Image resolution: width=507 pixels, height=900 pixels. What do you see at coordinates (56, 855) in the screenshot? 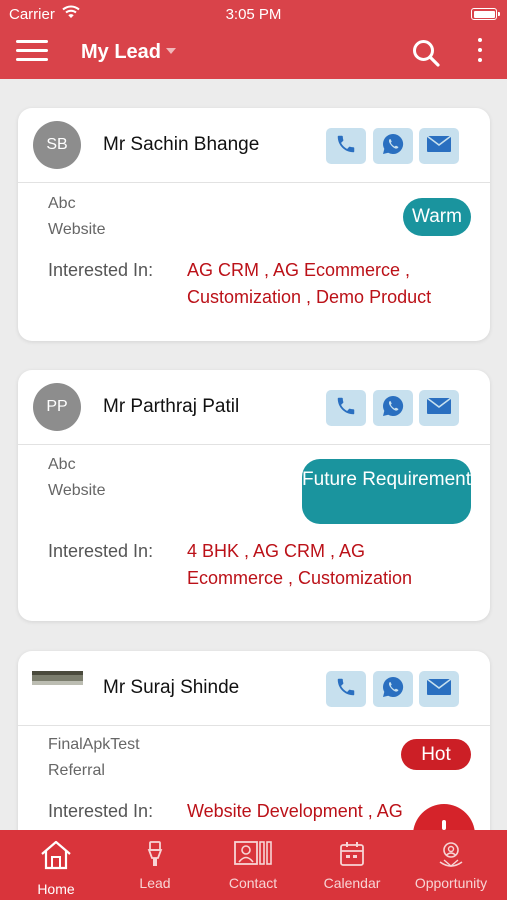
I see `home-icon` at bounding box center [56, 855].